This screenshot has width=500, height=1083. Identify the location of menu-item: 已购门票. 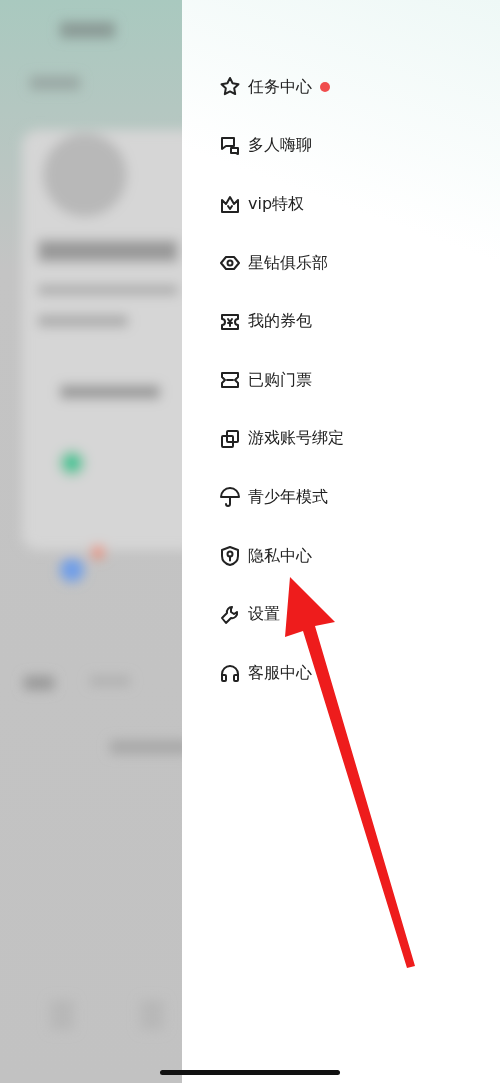
(280, 380).